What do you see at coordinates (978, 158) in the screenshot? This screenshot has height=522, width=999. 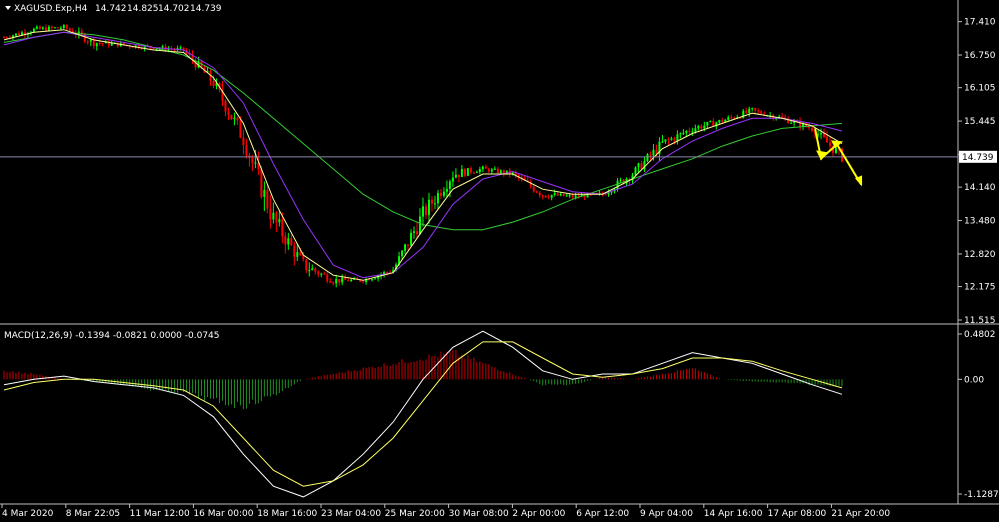 I see `current-price-label: 14.739` at bounding box center [978, 158].